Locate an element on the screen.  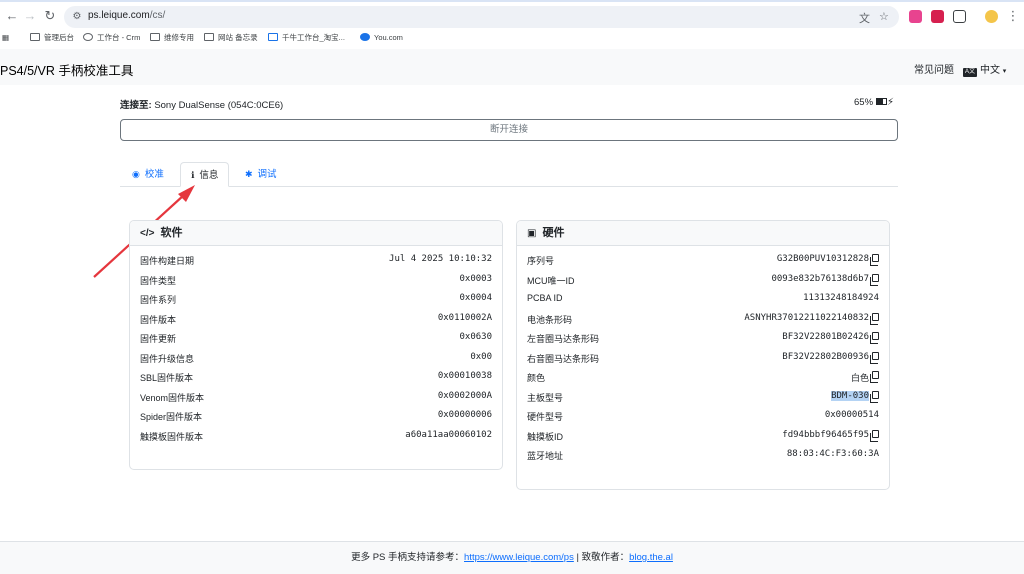
app-navbar: PS4/5/VR 手柄校准工具 常见问题 A文 中文 ▾ is located at coordinates (512, 67).